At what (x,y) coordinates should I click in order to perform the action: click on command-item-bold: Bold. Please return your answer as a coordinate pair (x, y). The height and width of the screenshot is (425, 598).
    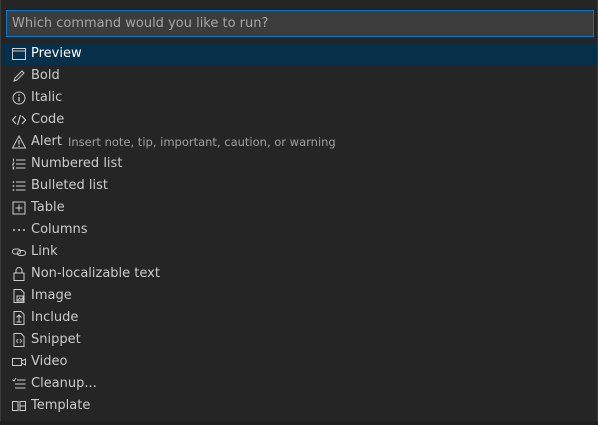
    Looking at the image, I should click on (299, 76).